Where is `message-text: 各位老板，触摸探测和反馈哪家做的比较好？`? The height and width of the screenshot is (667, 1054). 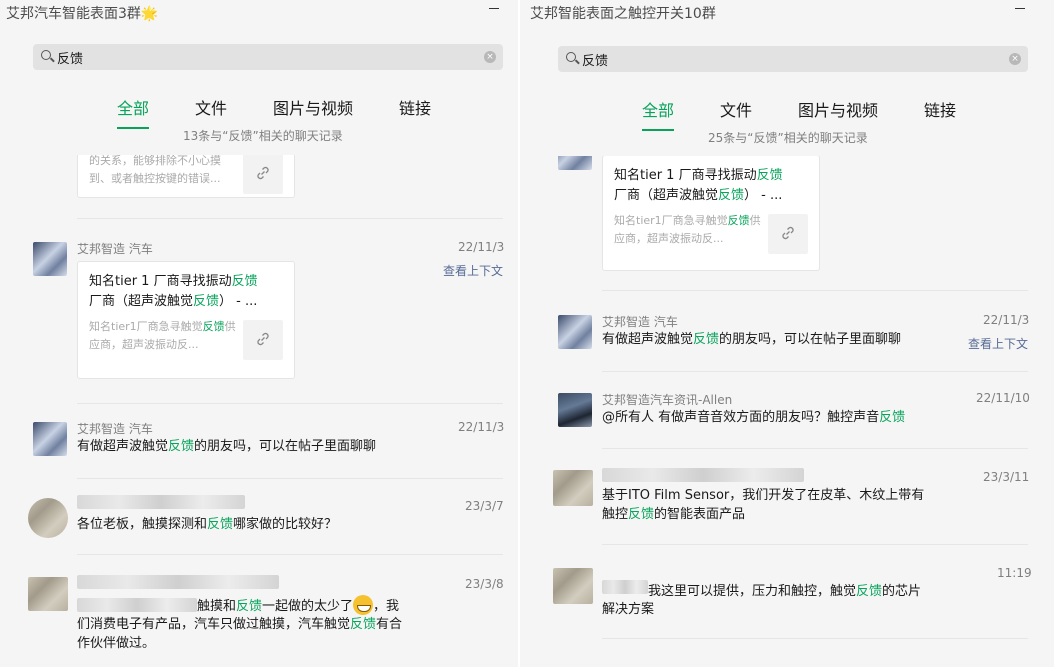 message-text: 各位老板，触摸探测和反馈哪家做的比较好？ is located at coordinates (207, 524).